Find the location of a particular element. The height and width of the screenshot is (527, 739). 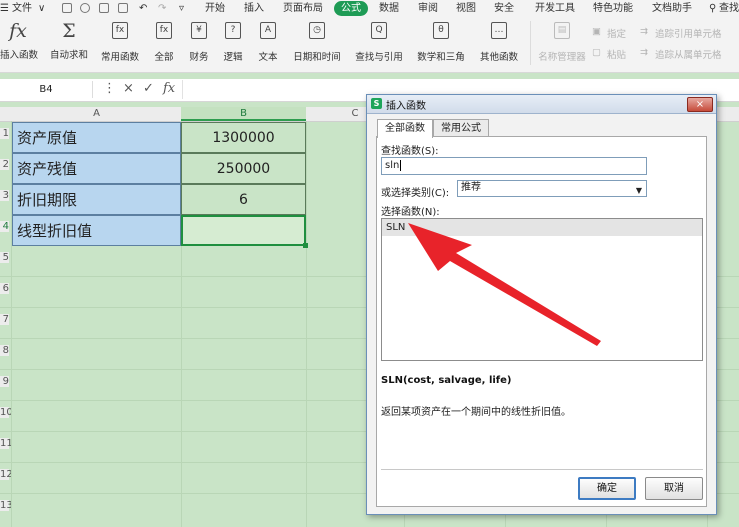

paste-name-button: 粘贴 is located at coordinates (616, 54).